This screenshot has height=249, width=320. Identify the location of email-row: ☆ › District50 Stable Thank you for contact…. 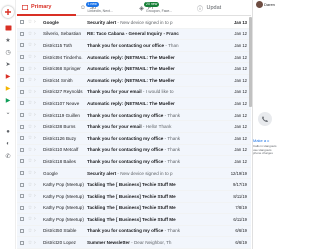
(134, 231).